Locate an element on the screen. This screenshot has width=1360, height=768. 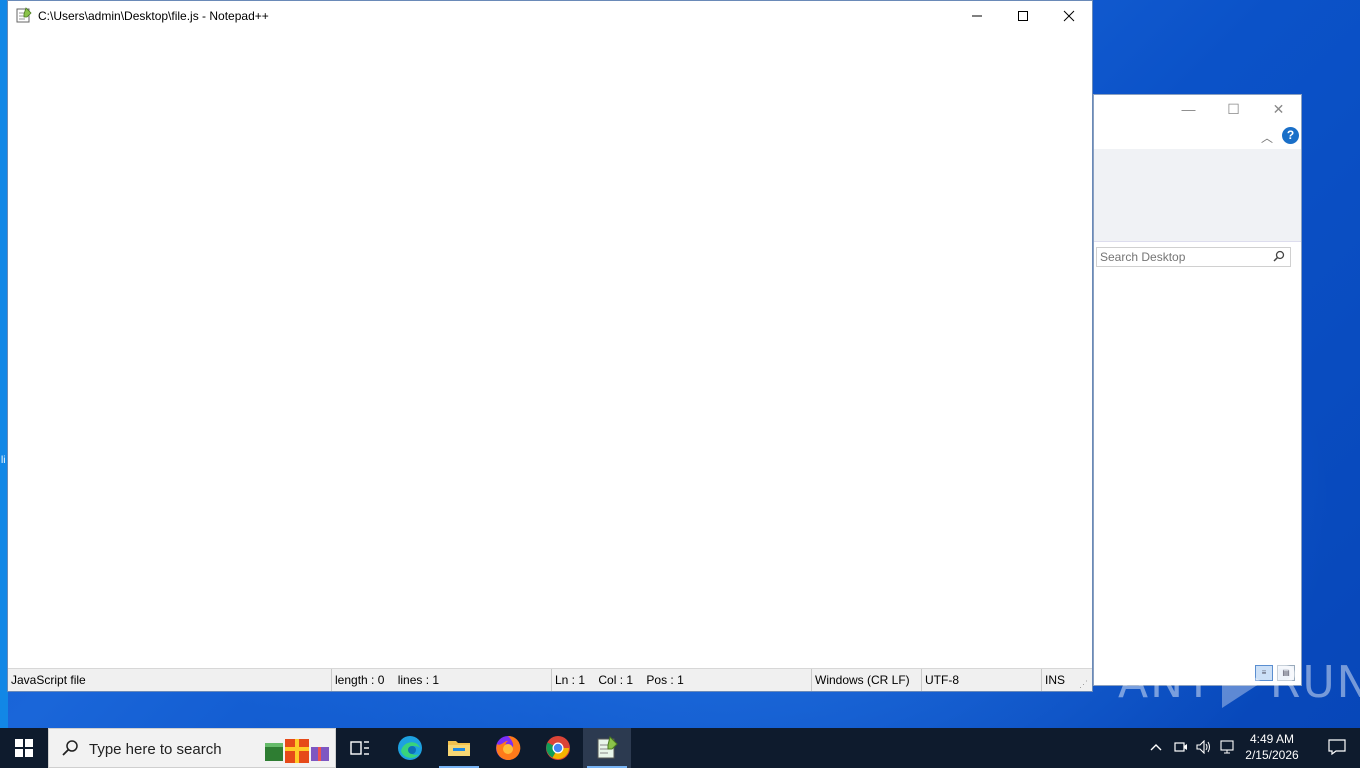
help-icon: ? is located at coordinates (1290, 135).